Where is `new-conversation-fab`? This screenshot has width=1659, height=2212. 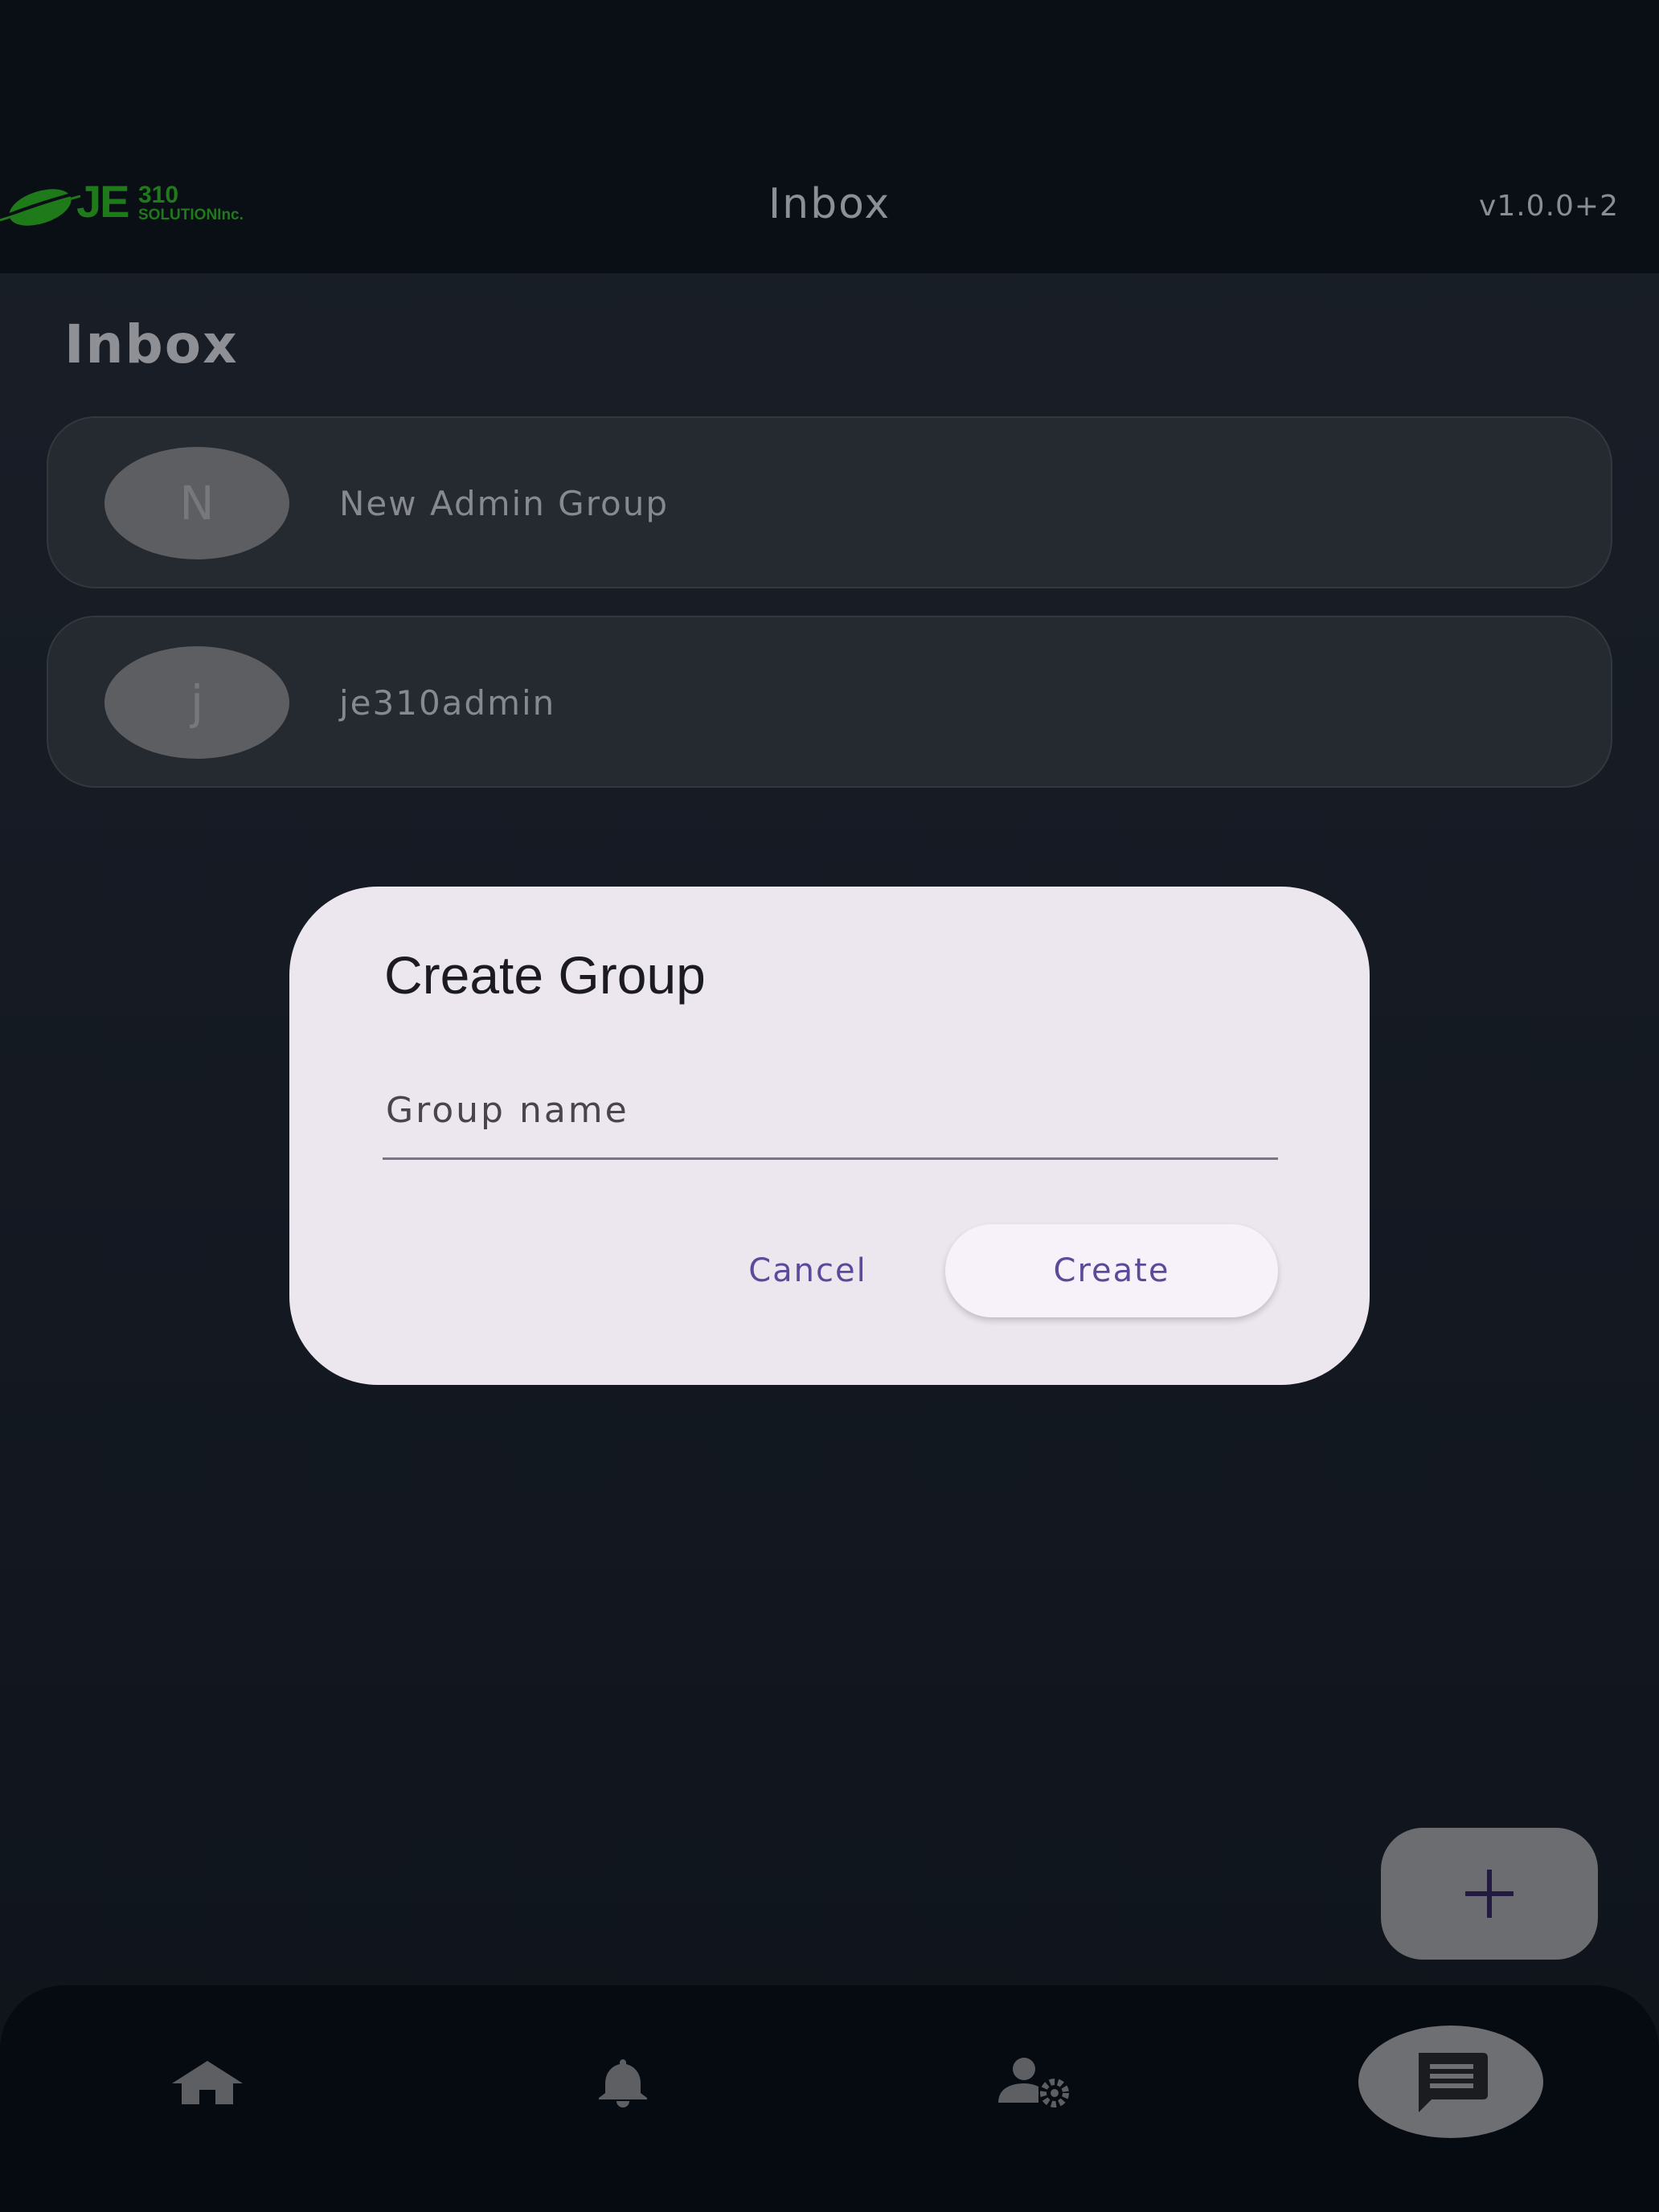 new-conversation-fab is located at coordinates (1489, 1894).